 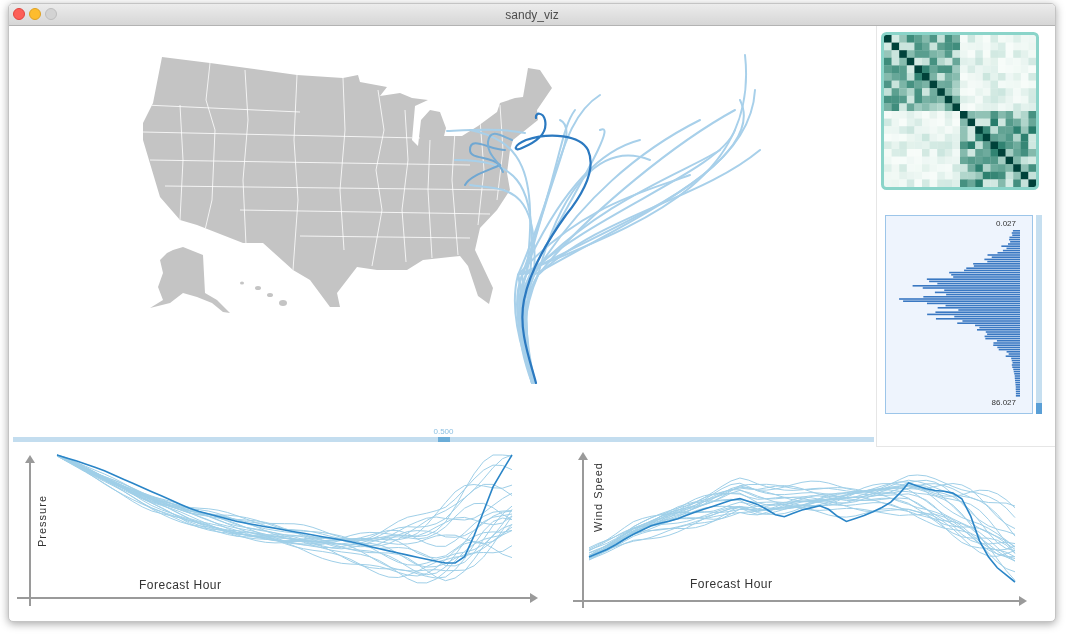 I want to click on close-button, so click(x=19, y=14).